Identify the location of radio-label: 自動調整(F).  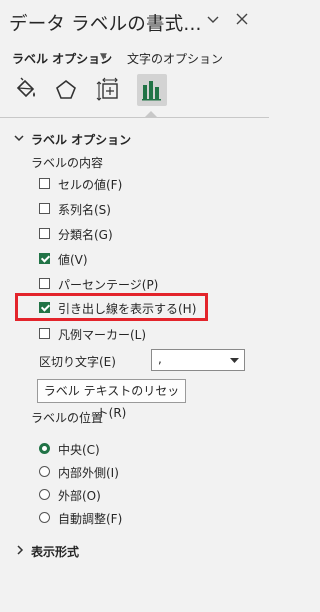
(90, 518).